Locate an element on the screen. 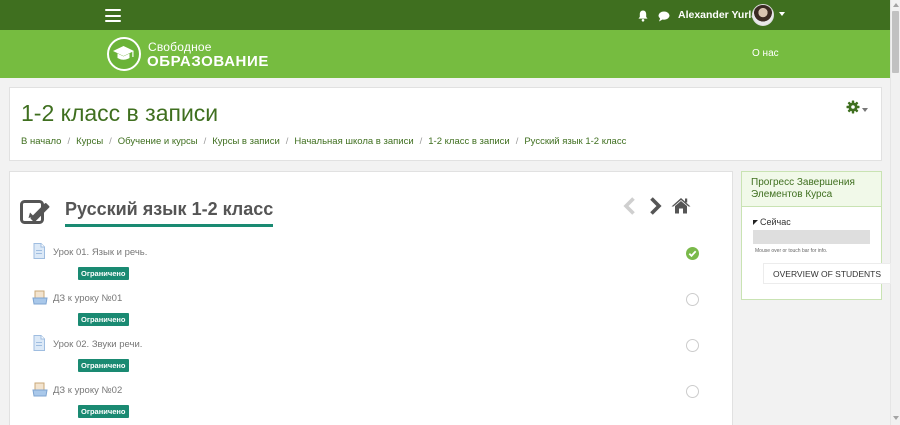 The height and width of the screenshot is (425, 900). about-link: О нас is located at coordinates (765, 53).